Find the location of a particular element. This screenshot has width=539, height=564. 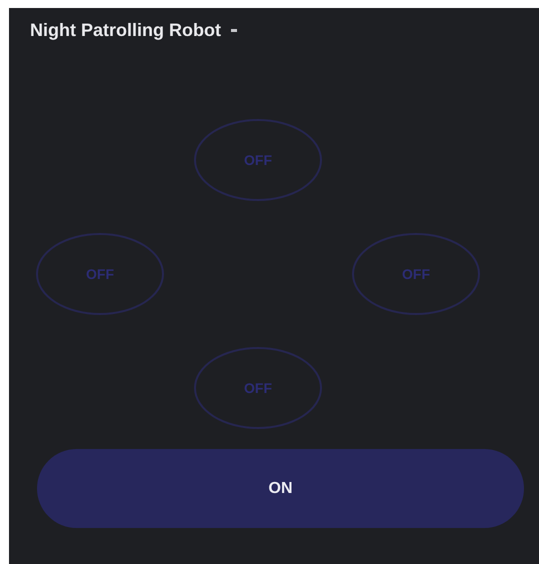

right-button: OFF is located at coordinates (416, 274).